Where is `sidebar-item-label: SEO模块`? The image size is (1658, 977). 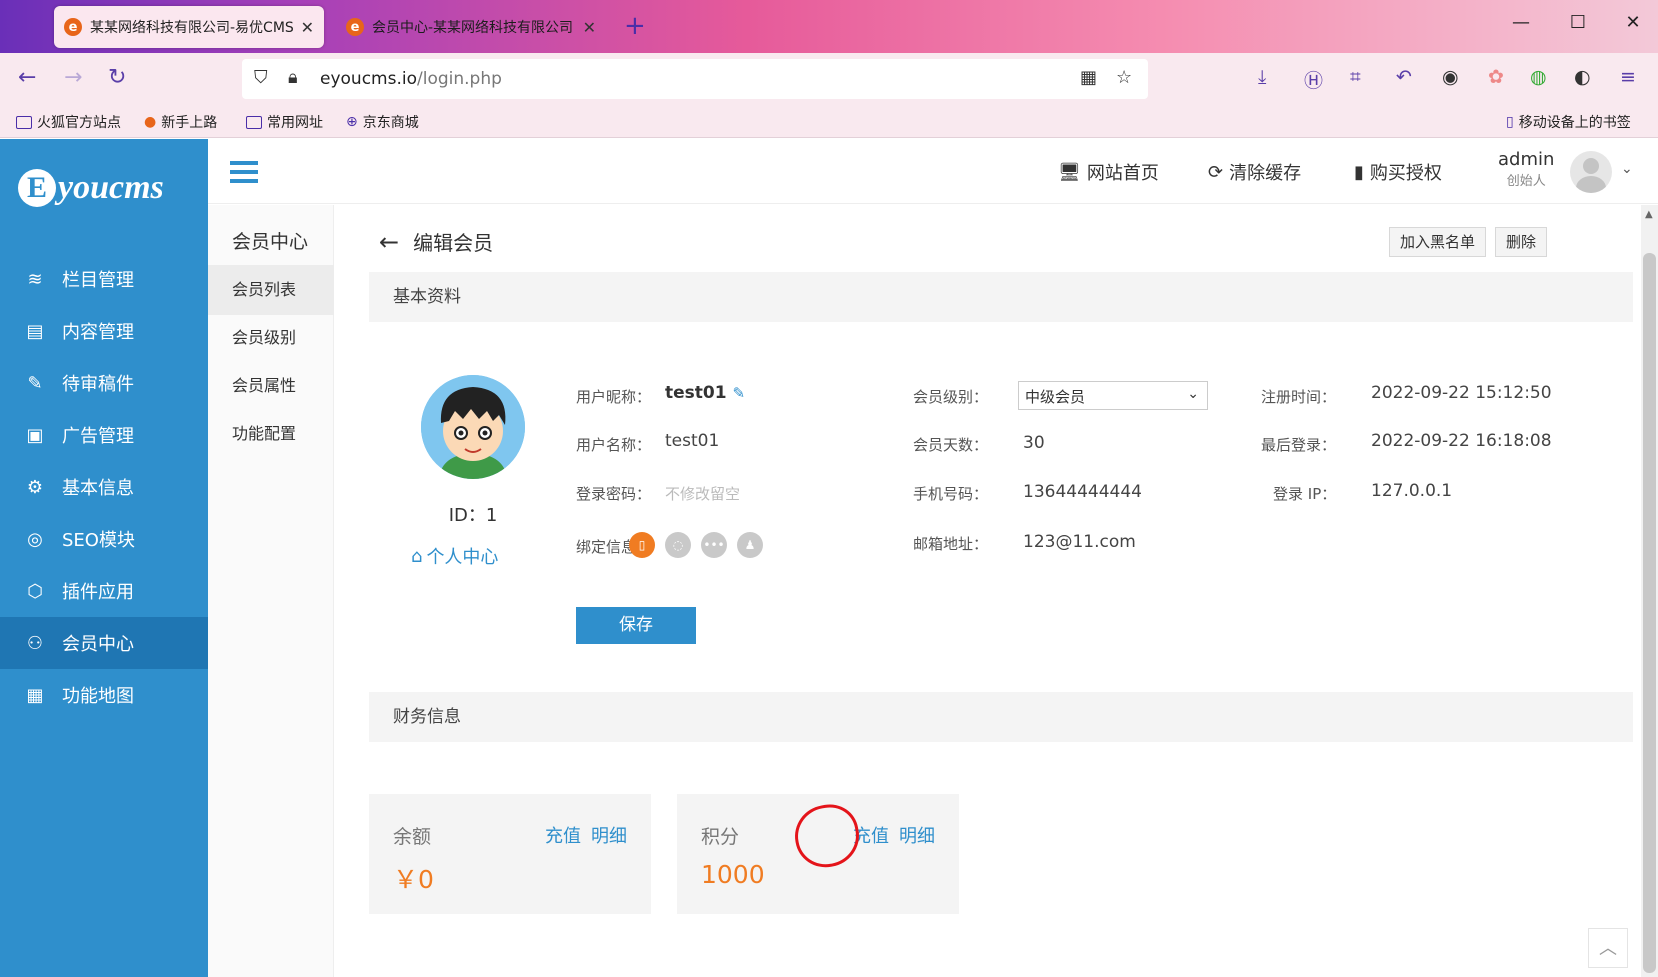
sidebar-item-label: SEO模块 is located at coordinates (98, 540).